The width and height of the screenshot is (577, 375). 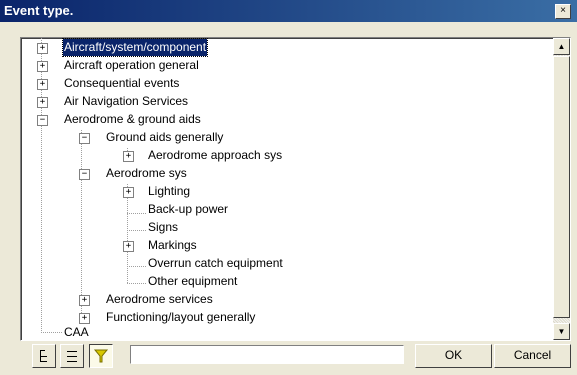 I want to click on tree-view-icon, so click(x=43, y=356).